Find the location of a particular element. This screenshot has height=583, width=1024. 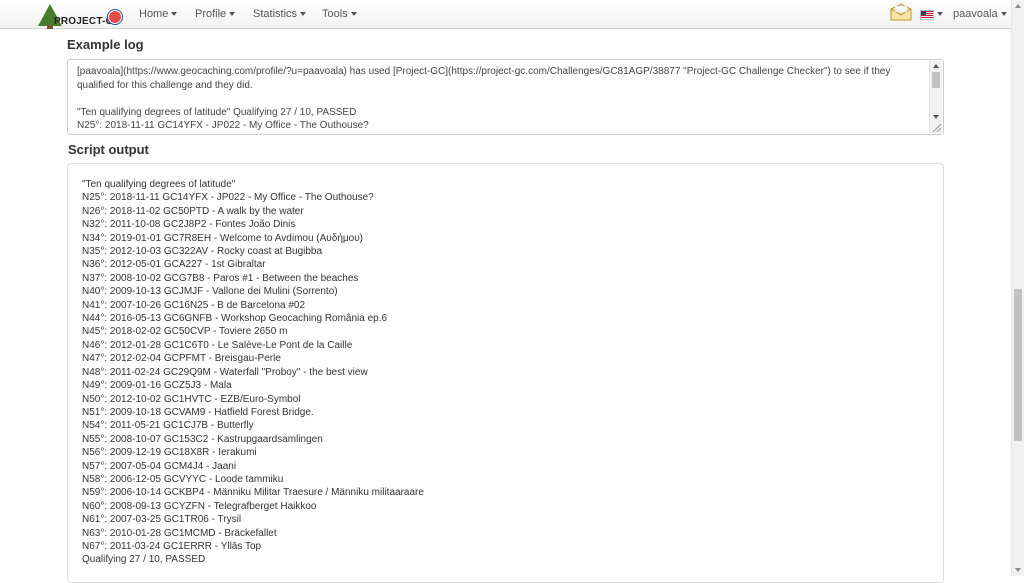

output-line: "Ten qualifying degrees of latitude" is located at coordinates (159, 184).